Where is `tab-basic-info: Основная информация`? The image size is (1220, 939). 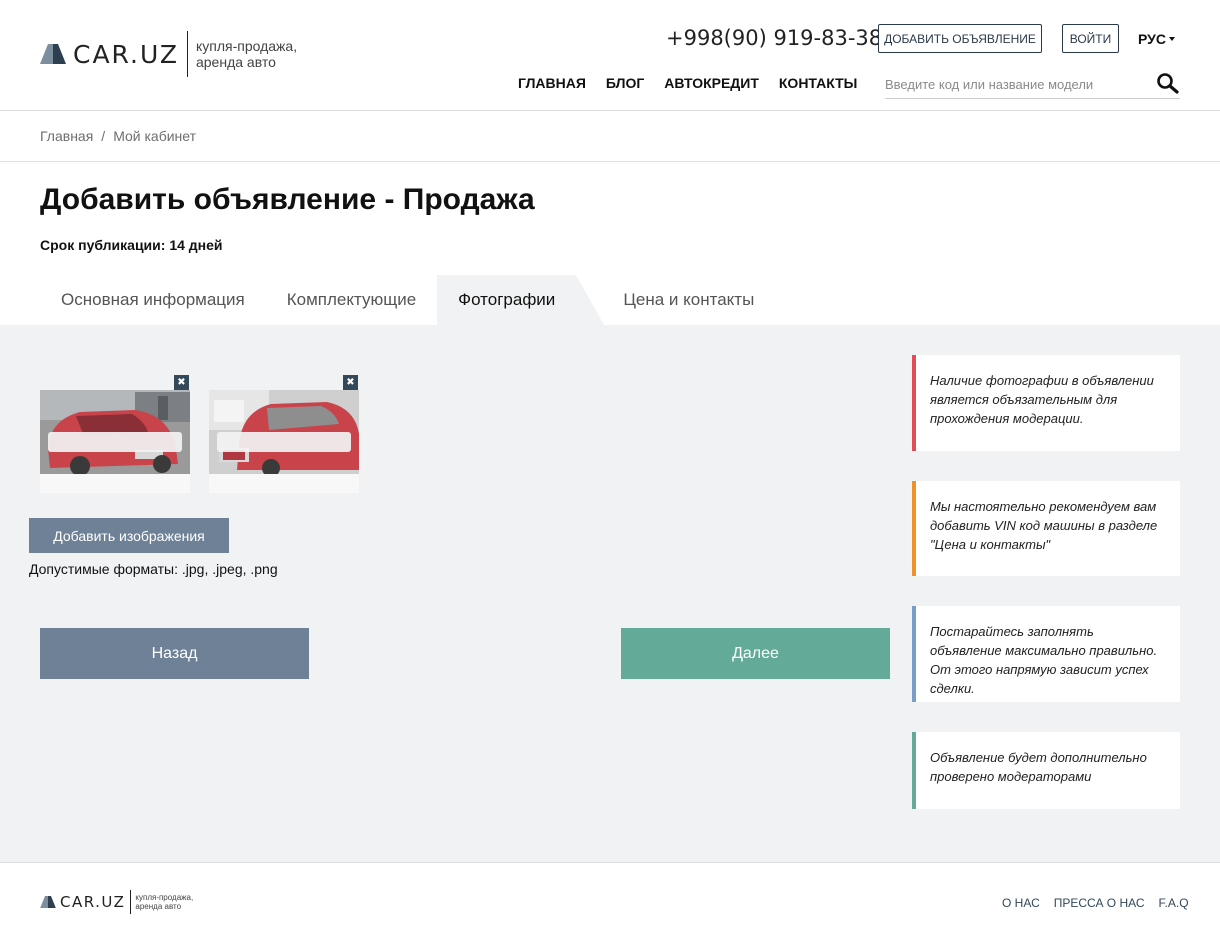
tab-basic-info: Основная информация is located at coordinates (153, 300).